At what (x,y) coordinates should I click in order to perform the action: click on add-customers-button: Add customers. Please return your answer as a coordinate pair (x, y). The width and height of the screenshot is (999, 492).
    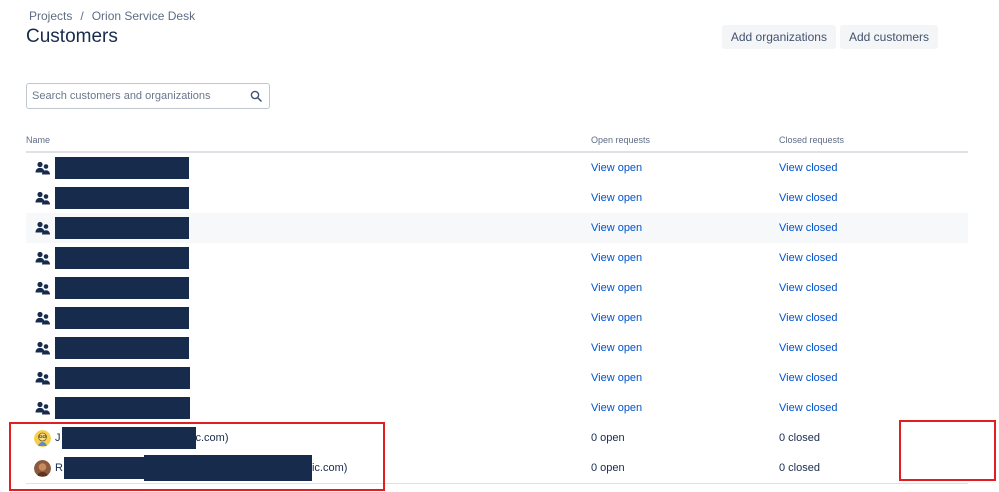
    Looking at the image, I should click on (888, 37).